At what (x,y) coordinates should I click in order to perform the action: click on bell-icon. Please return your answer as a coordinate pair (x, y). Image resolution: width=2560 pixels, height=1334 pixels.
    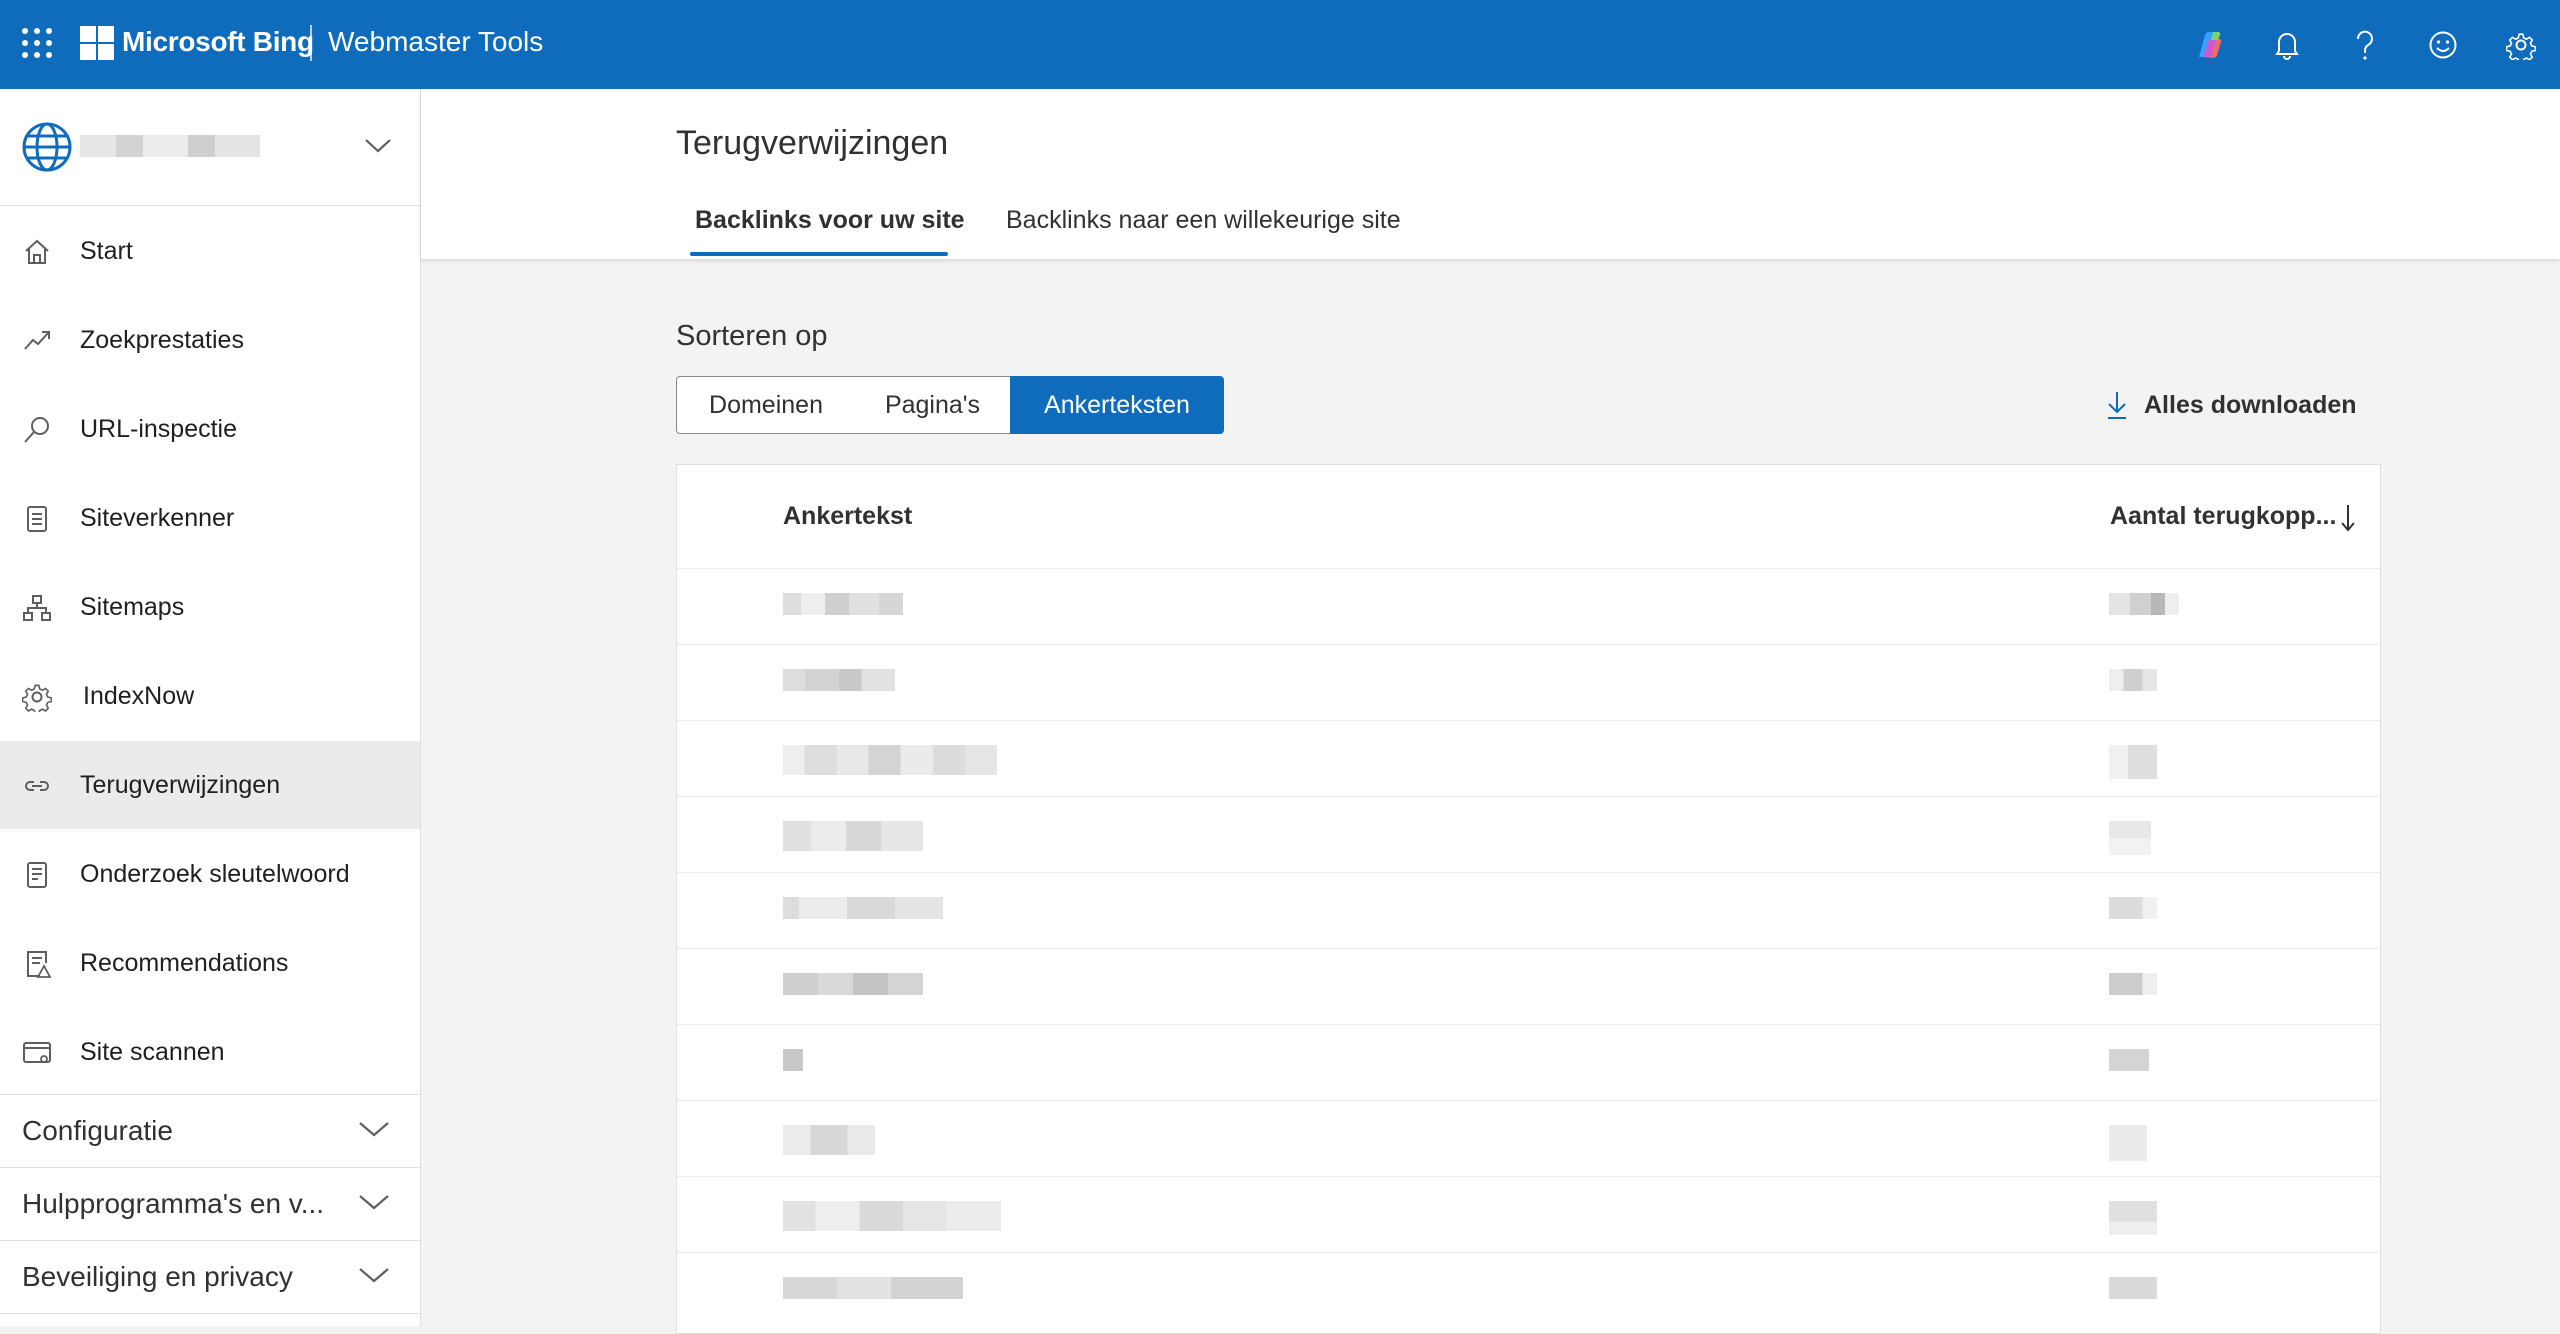
    Looking at the image, I should click on (2287, 44).